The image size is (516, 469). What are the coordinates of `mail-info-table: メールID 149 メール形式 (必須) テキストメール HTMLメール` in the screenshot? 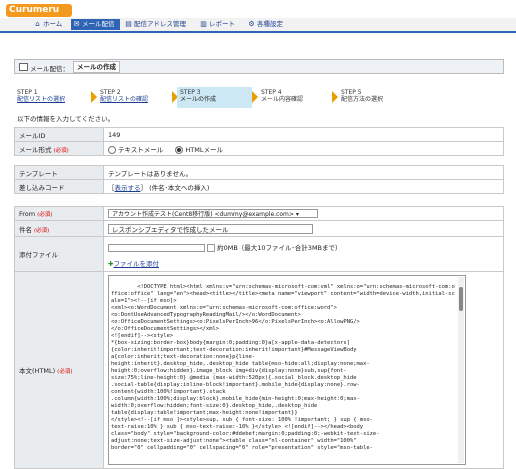 It's located at (259, 141).